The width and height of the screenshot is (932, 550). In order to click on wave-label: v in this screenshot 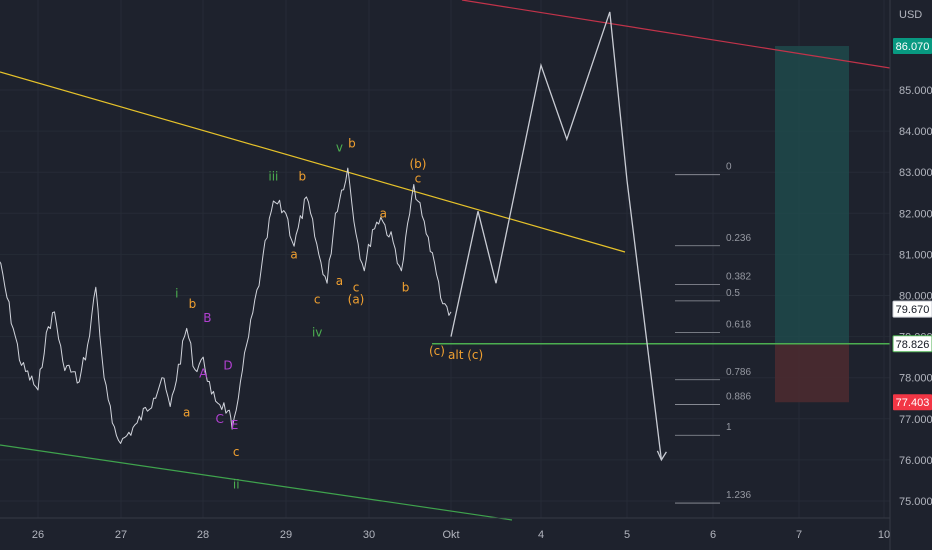, I will do `click(339, 148)`.